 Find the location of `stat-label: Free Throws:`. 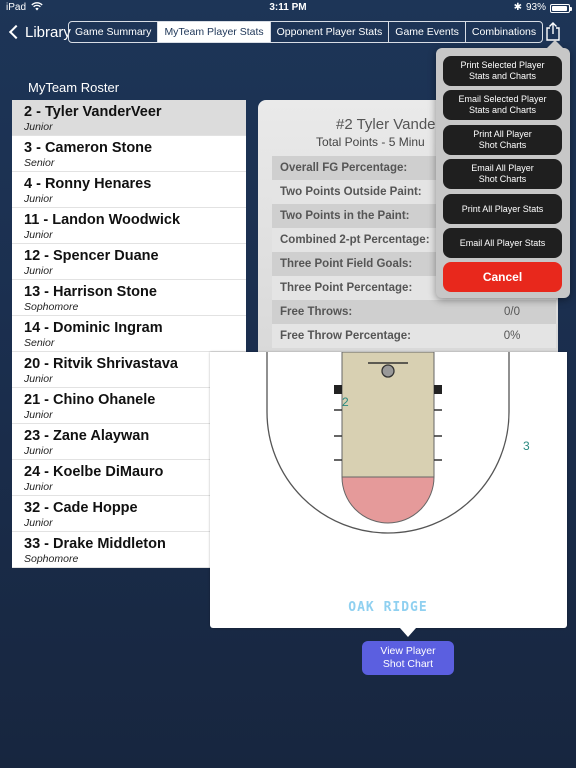

stat-label: Free Throws: is located at coordinates (316, 312).